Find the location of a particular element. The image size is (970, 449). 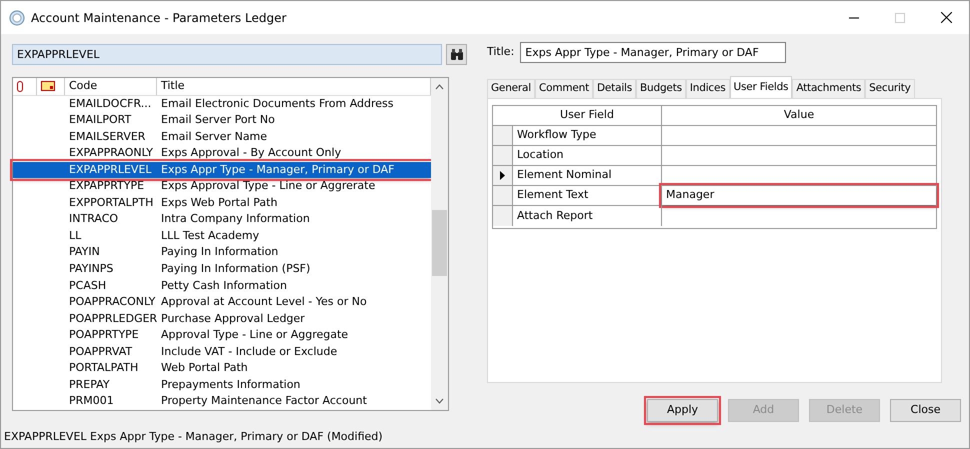

scrollbar is located at coordinates (439, 244).